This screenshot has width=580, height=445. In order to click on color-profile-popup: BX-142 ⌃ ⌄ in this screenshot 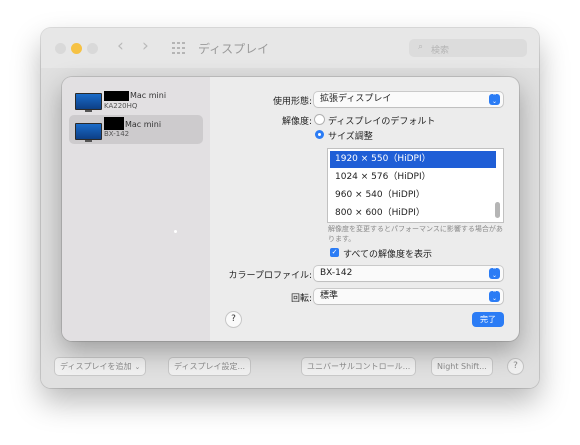, I will do `click(408, 273)`.